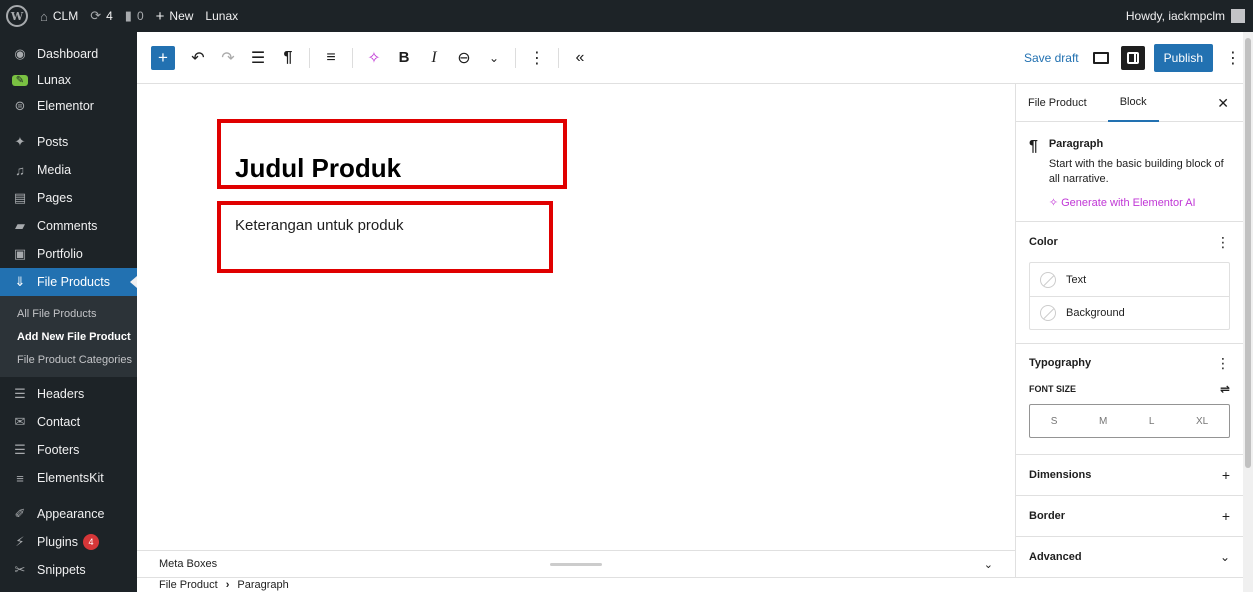 The image size is (1253, 592). Describe the element at coordinates (1062, 103) in the screenshot. I see `tab-file-product: File Product` at that location.